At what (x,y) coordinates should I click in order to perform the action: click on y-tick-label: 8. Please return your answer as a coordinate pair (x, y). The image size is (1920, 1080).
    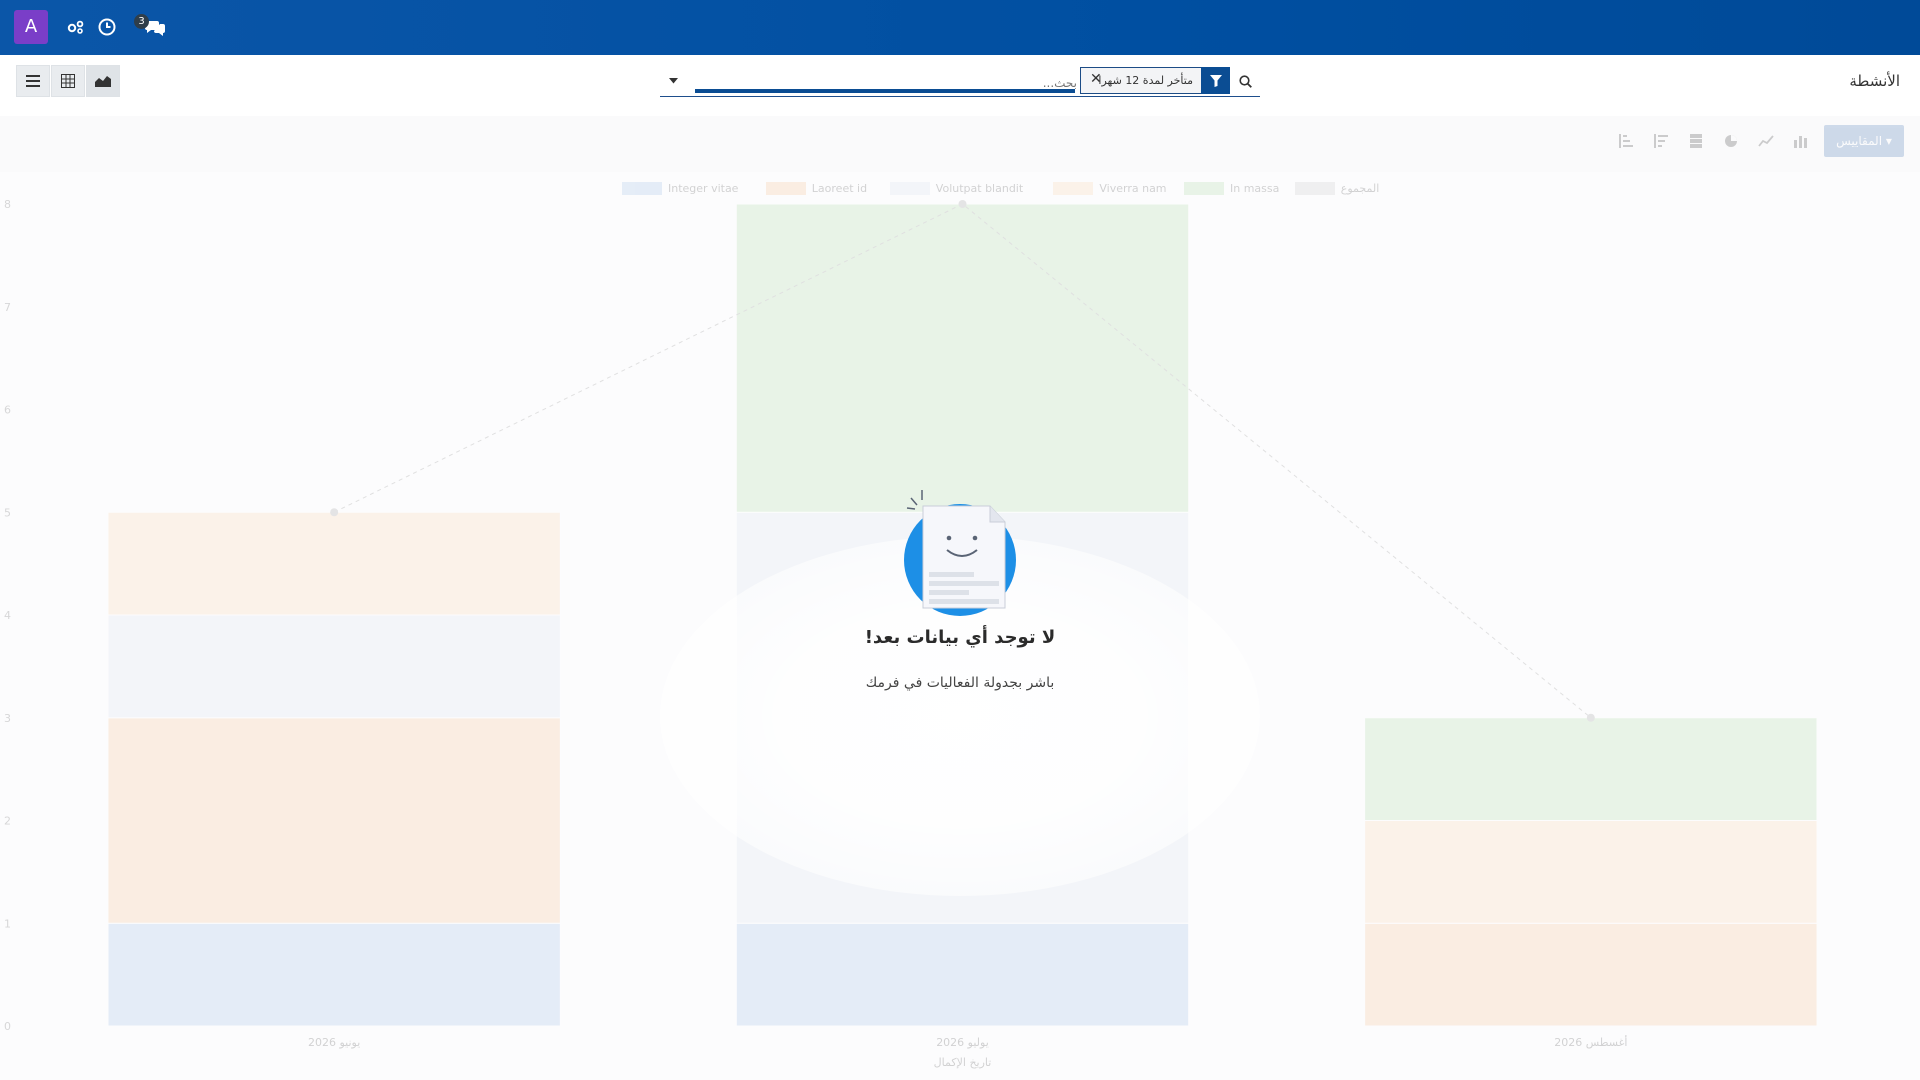
    Looking at the image, I should click on (7, 204).